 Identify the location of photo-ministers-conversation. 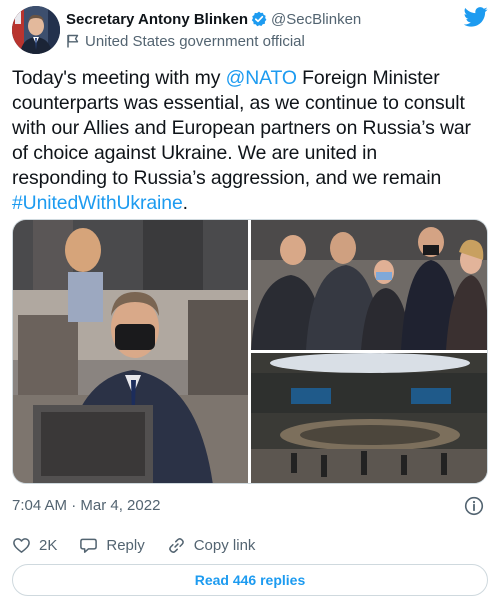
(369, 285).